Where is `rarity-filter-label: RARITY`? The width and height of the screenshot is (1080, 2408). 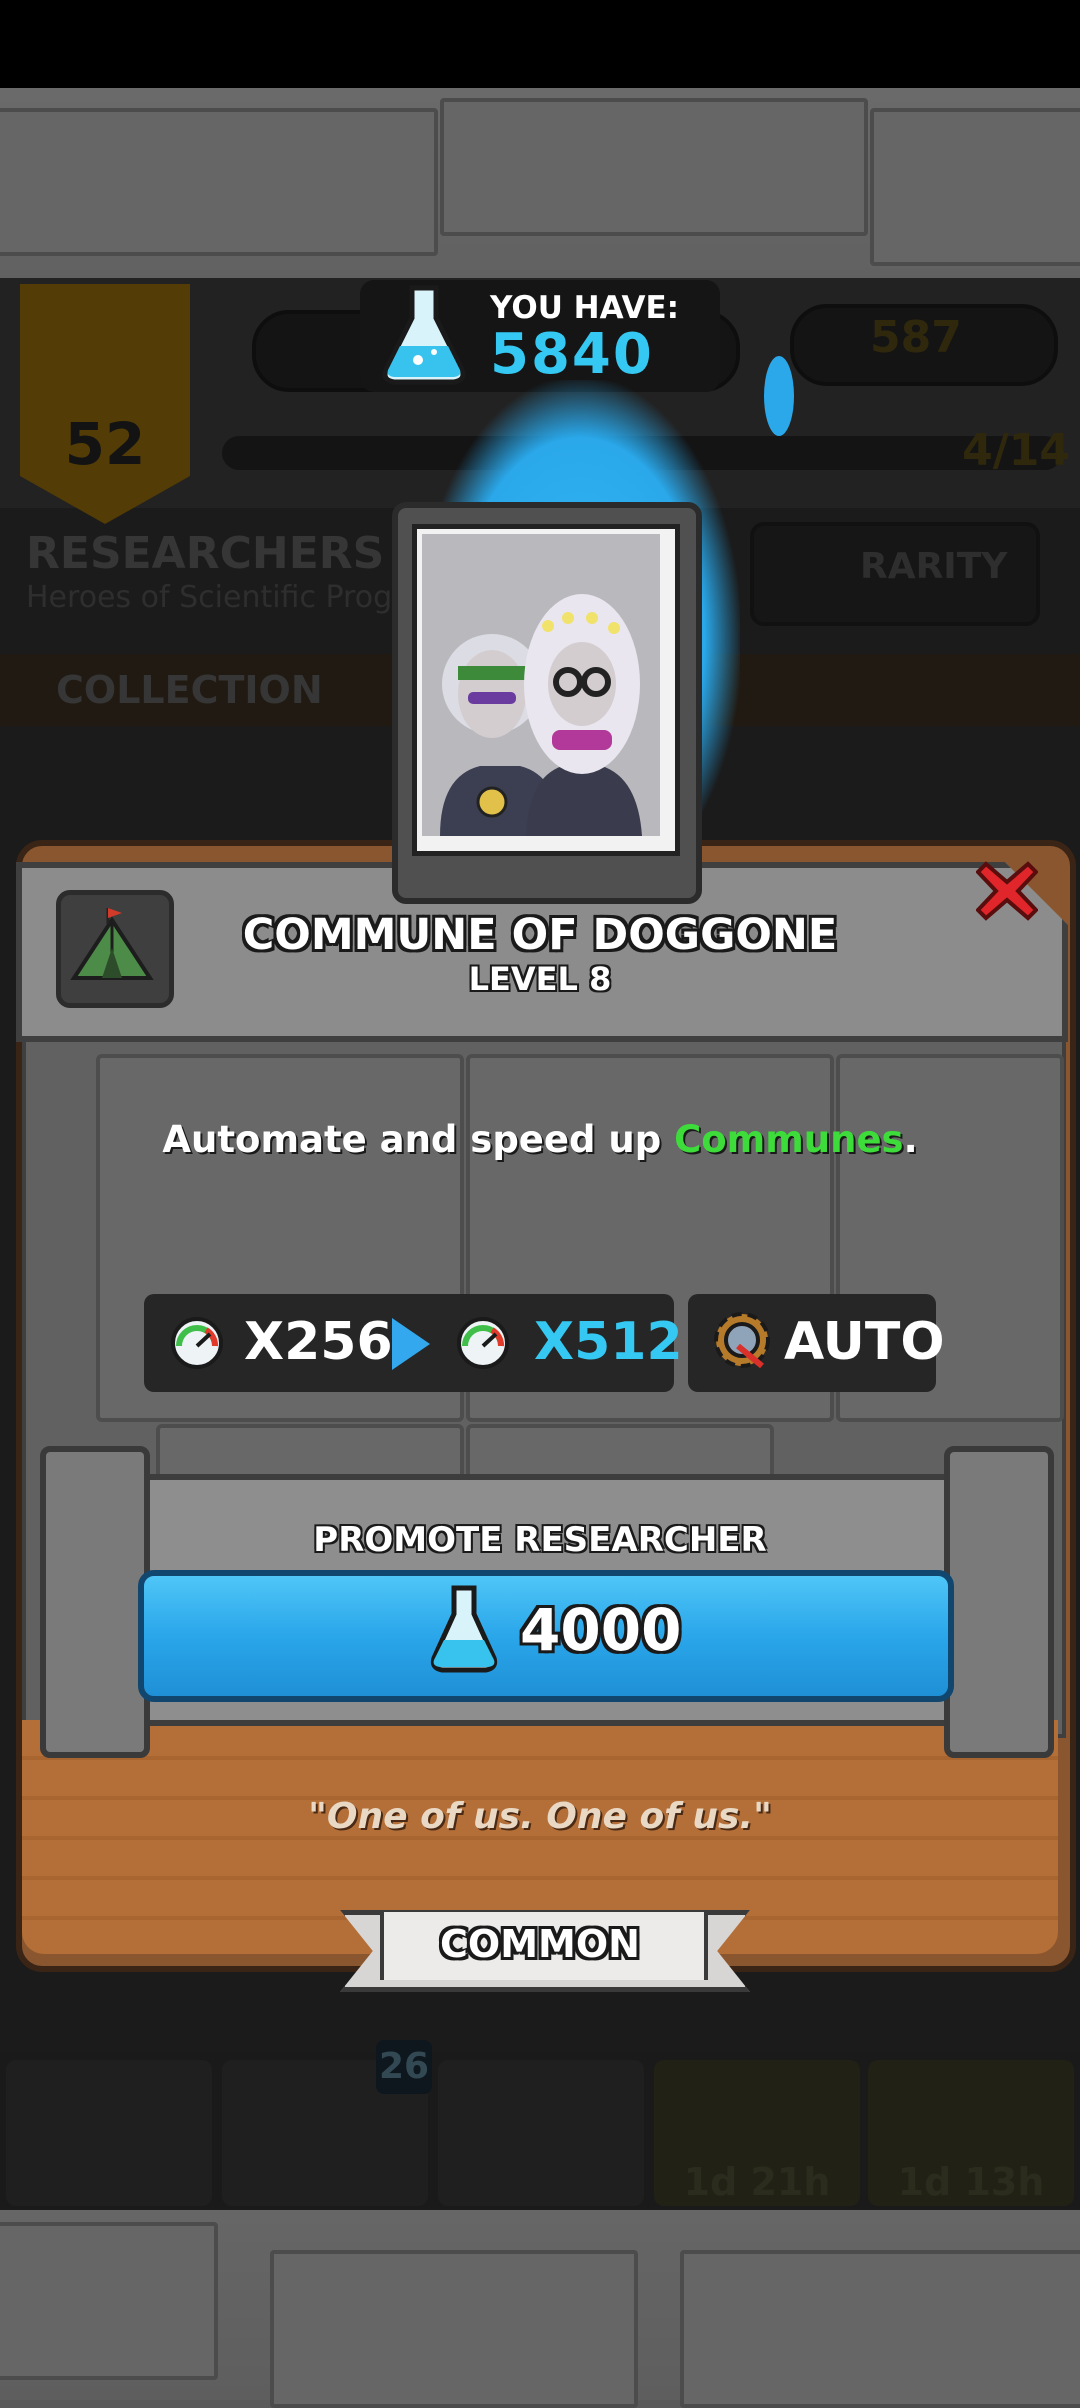 rarity-filter-label: RARITY is located at coordinates (934, 566).